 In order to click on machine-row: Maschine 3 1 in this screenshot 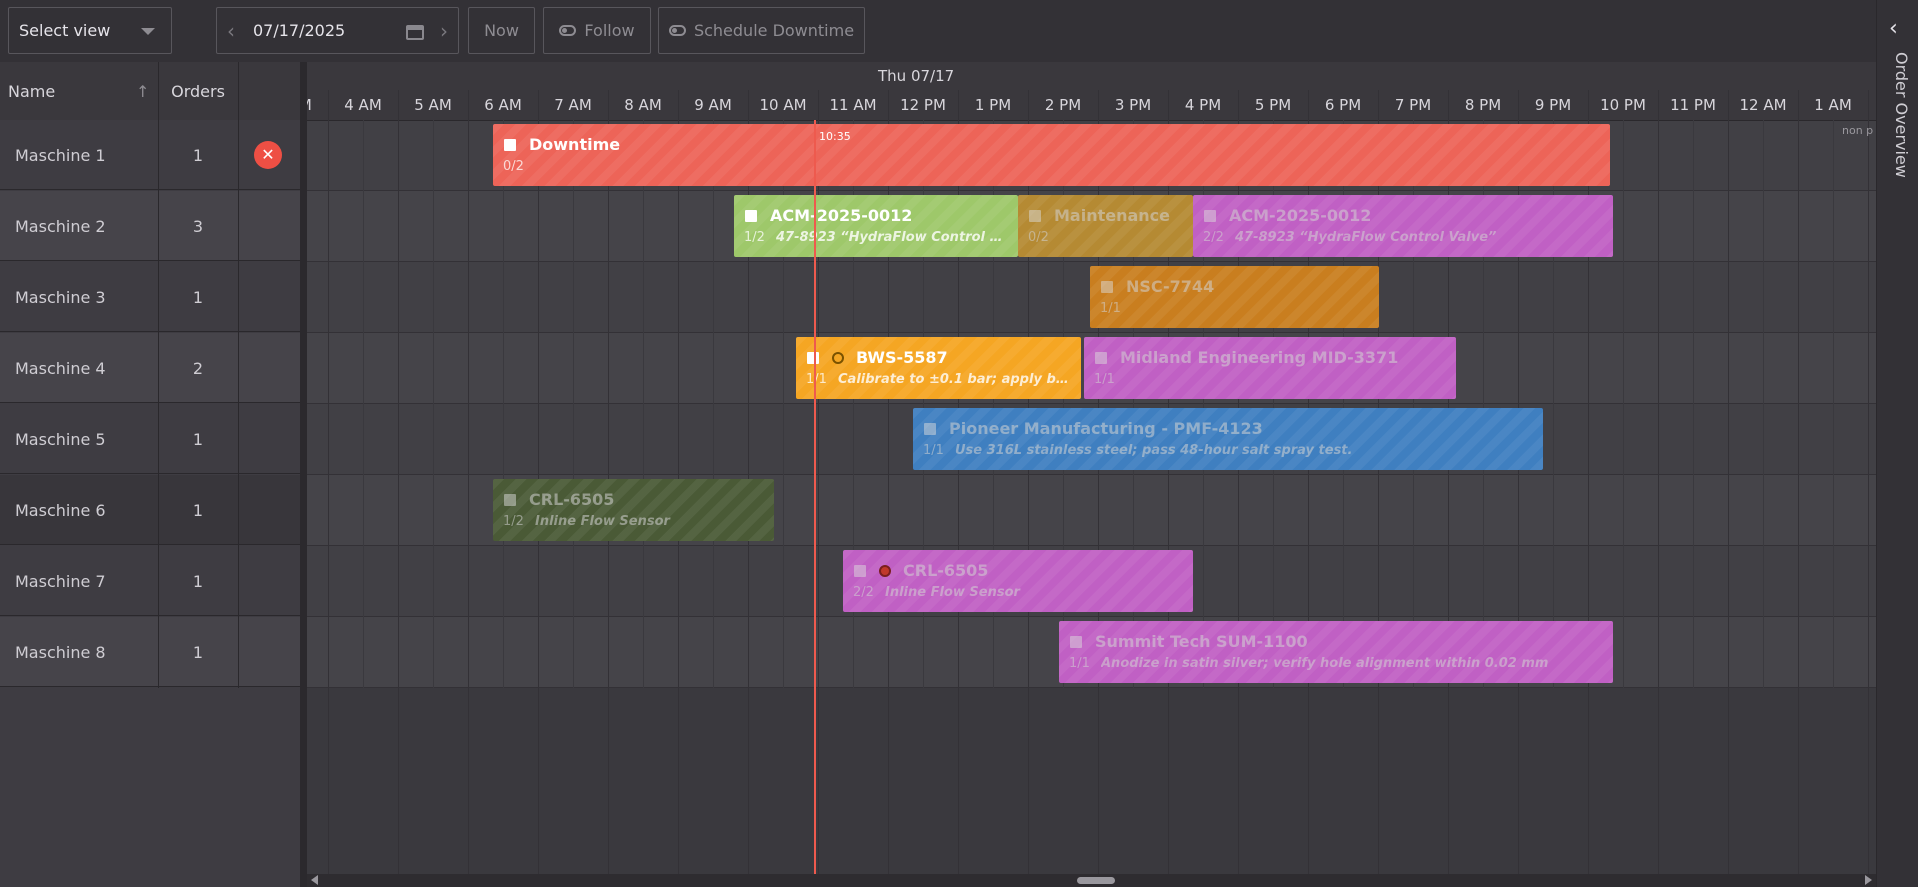, I will do `click(150, 297)`.